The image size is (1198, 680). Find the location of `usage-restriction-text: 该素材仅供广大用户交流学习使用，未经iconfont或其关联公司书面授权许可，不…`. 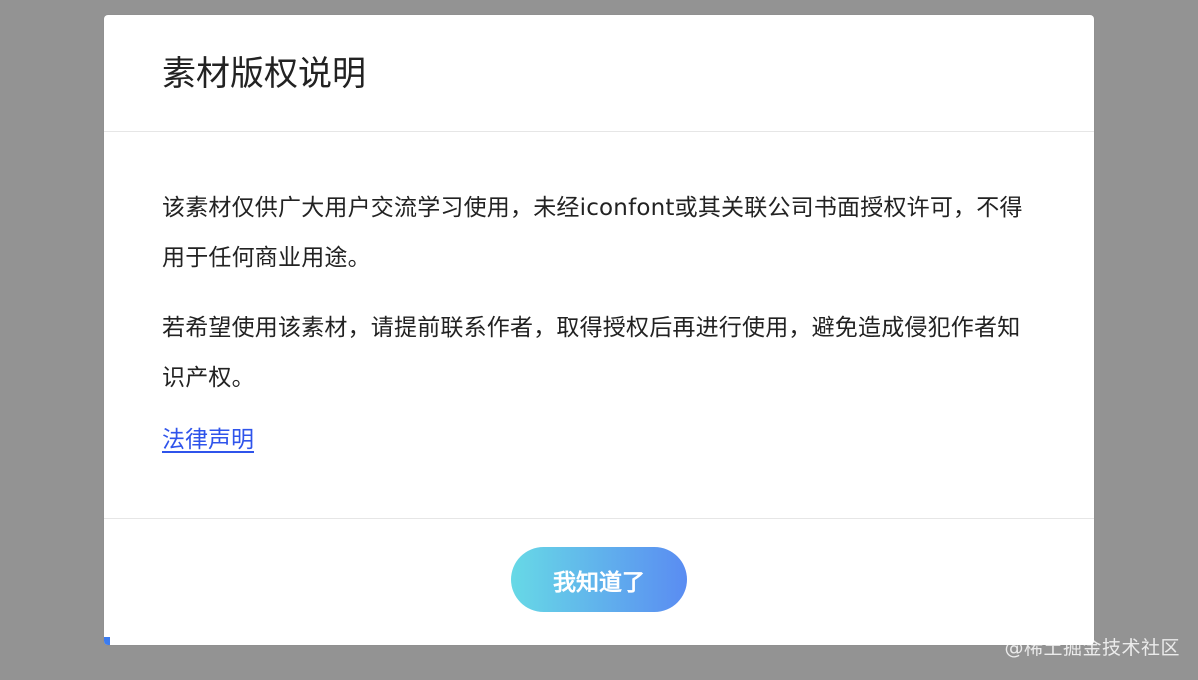

usage-restriction-text: 该素材仅供广大用户交流学习使用，未经iconfont或其关联公司书面授权许可，不… is located at coordinates (592, 233).